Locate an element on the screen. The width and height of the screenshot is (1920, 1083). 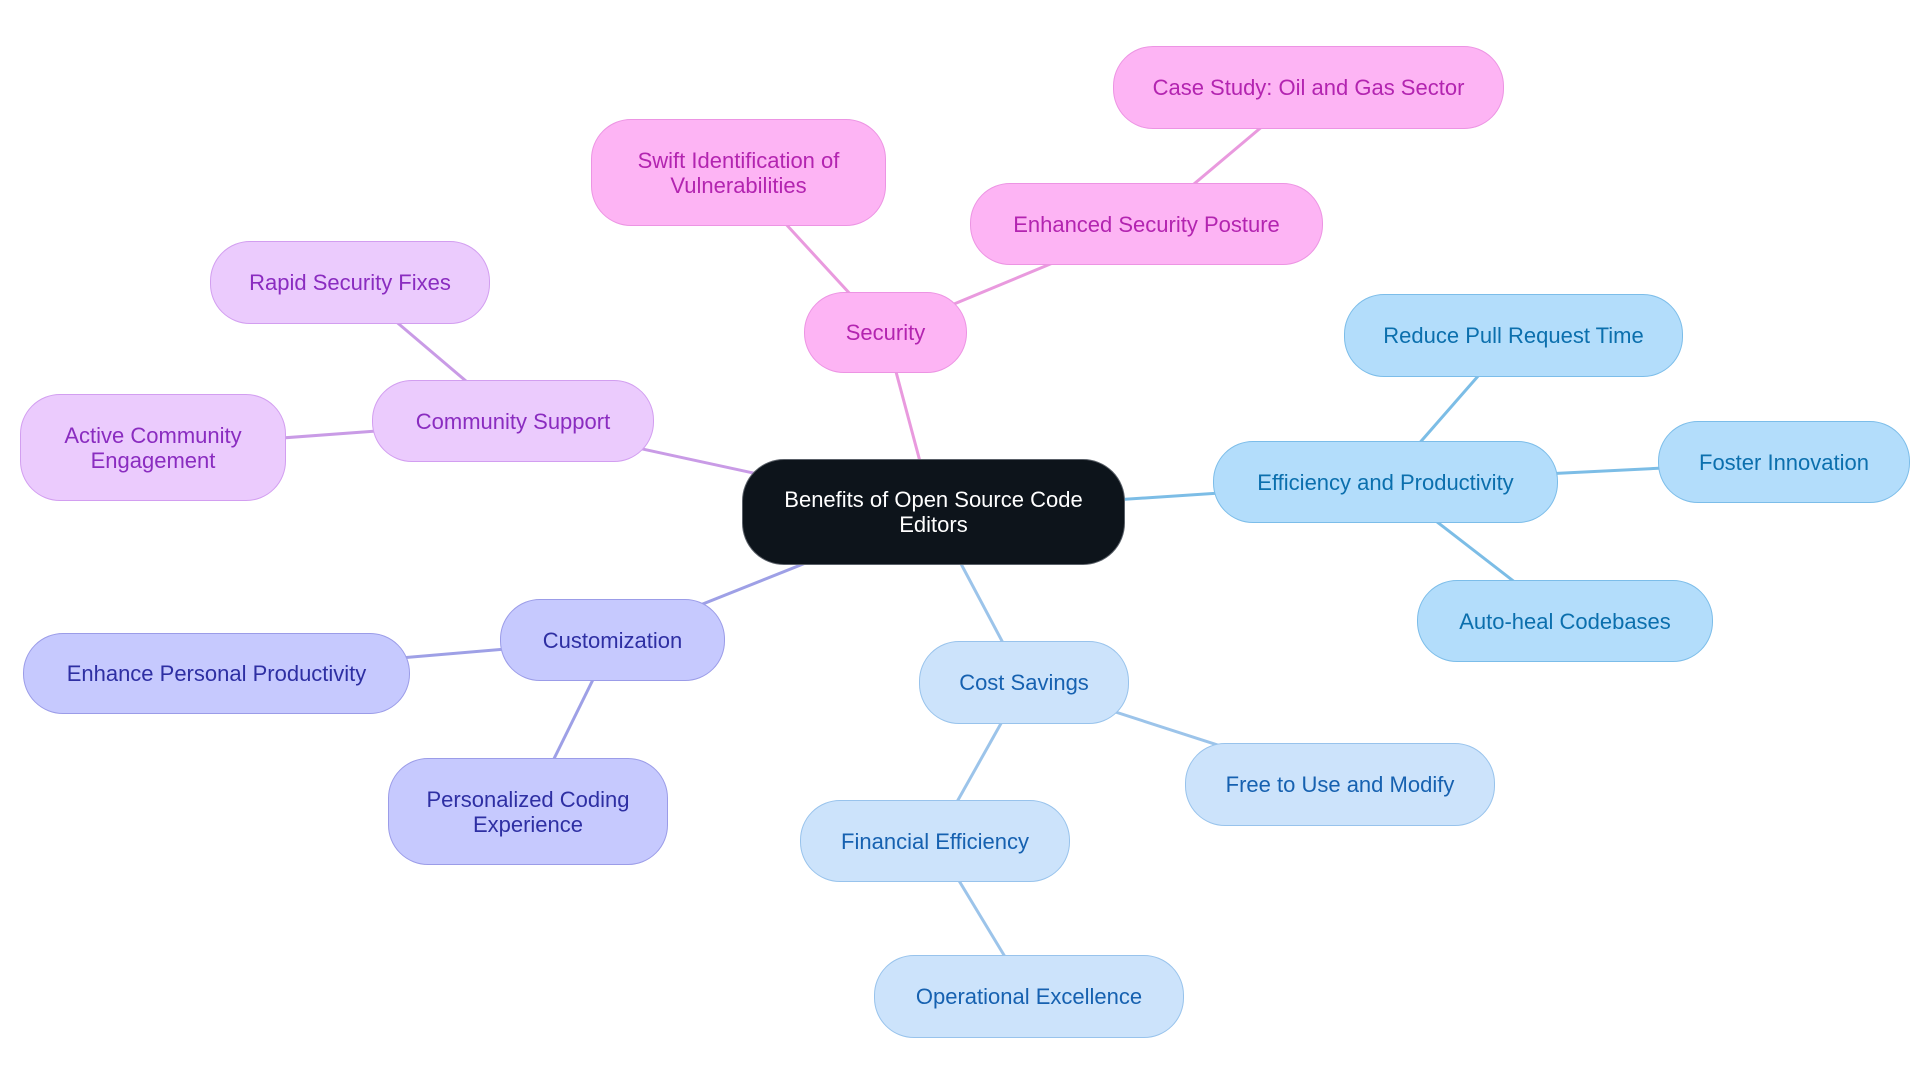
node-customization: Customization is located at coordinates (612, 640).